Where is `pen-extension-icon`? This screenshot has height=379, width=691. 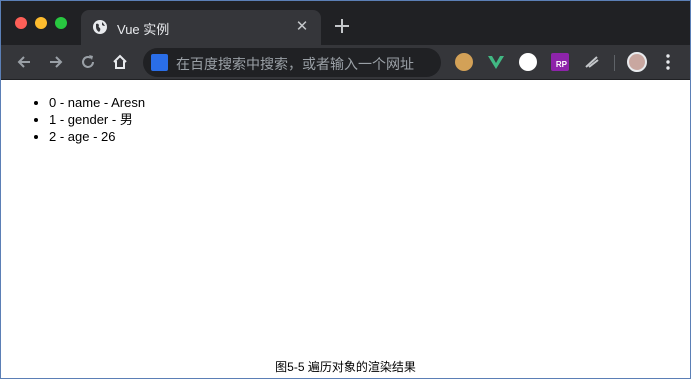
pen-extension-icon is located at coordinates (592, 62).